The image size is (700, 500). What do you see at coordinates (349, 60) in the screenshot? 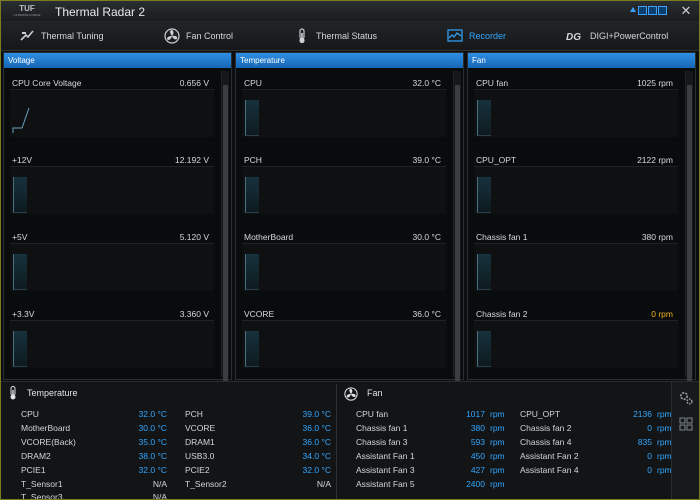
I see `panel-header: Temperature` at bounding box center [349, 60].